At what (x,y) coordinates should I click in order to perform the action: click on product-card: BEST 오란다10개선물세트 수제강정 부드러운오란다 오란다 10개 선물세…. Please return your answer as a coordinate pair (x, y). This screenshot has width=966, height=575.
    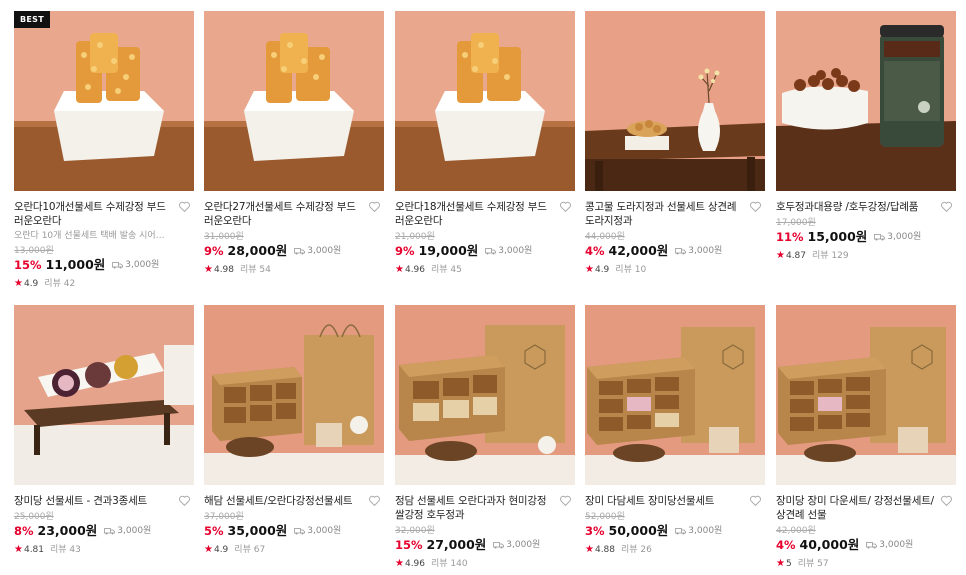
    Looking at the image, I should click on (104, 150).